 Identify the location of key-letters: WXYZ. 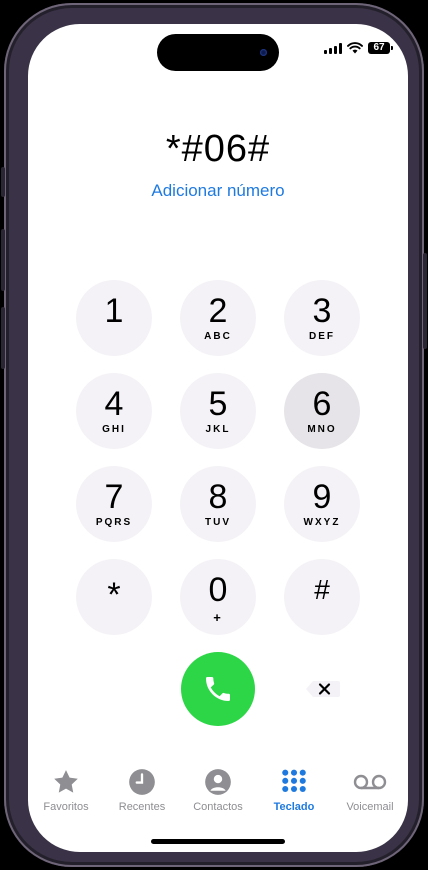
(322, 522).